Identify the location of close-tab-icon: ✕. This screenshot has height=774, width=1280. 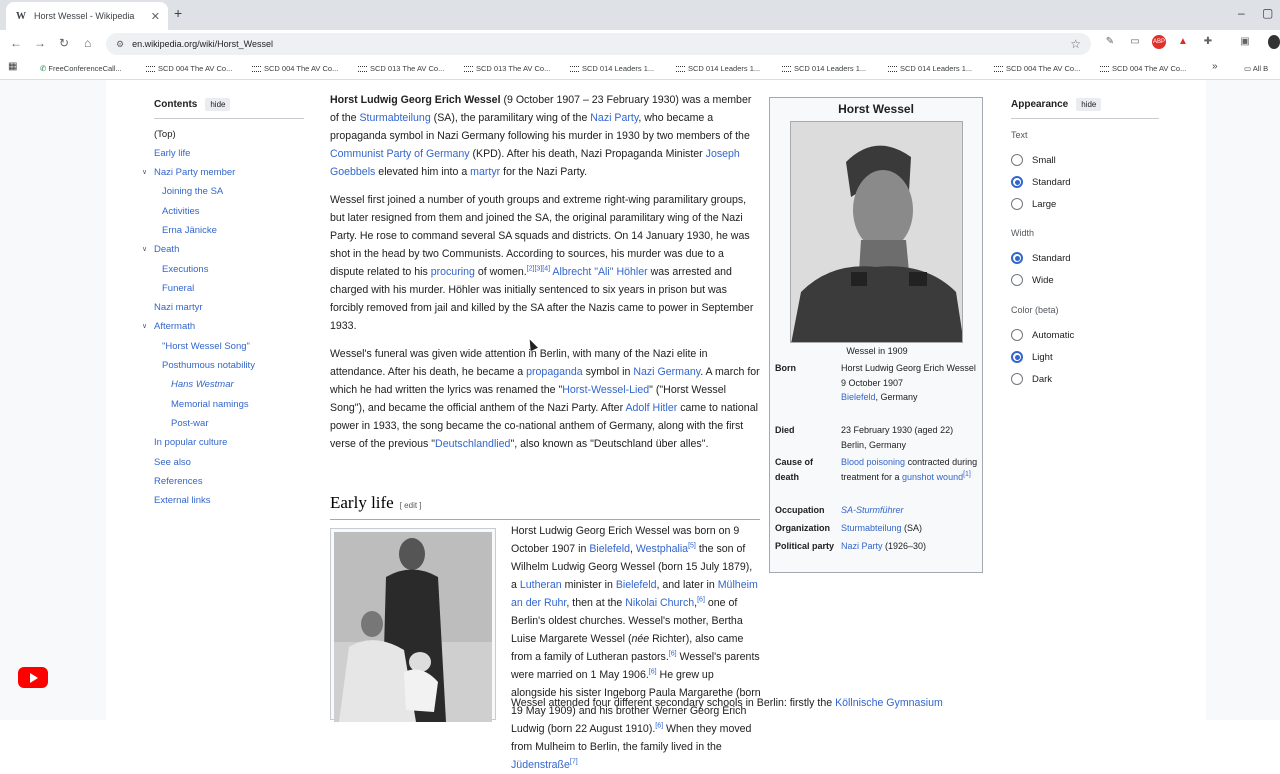
(155, 16).